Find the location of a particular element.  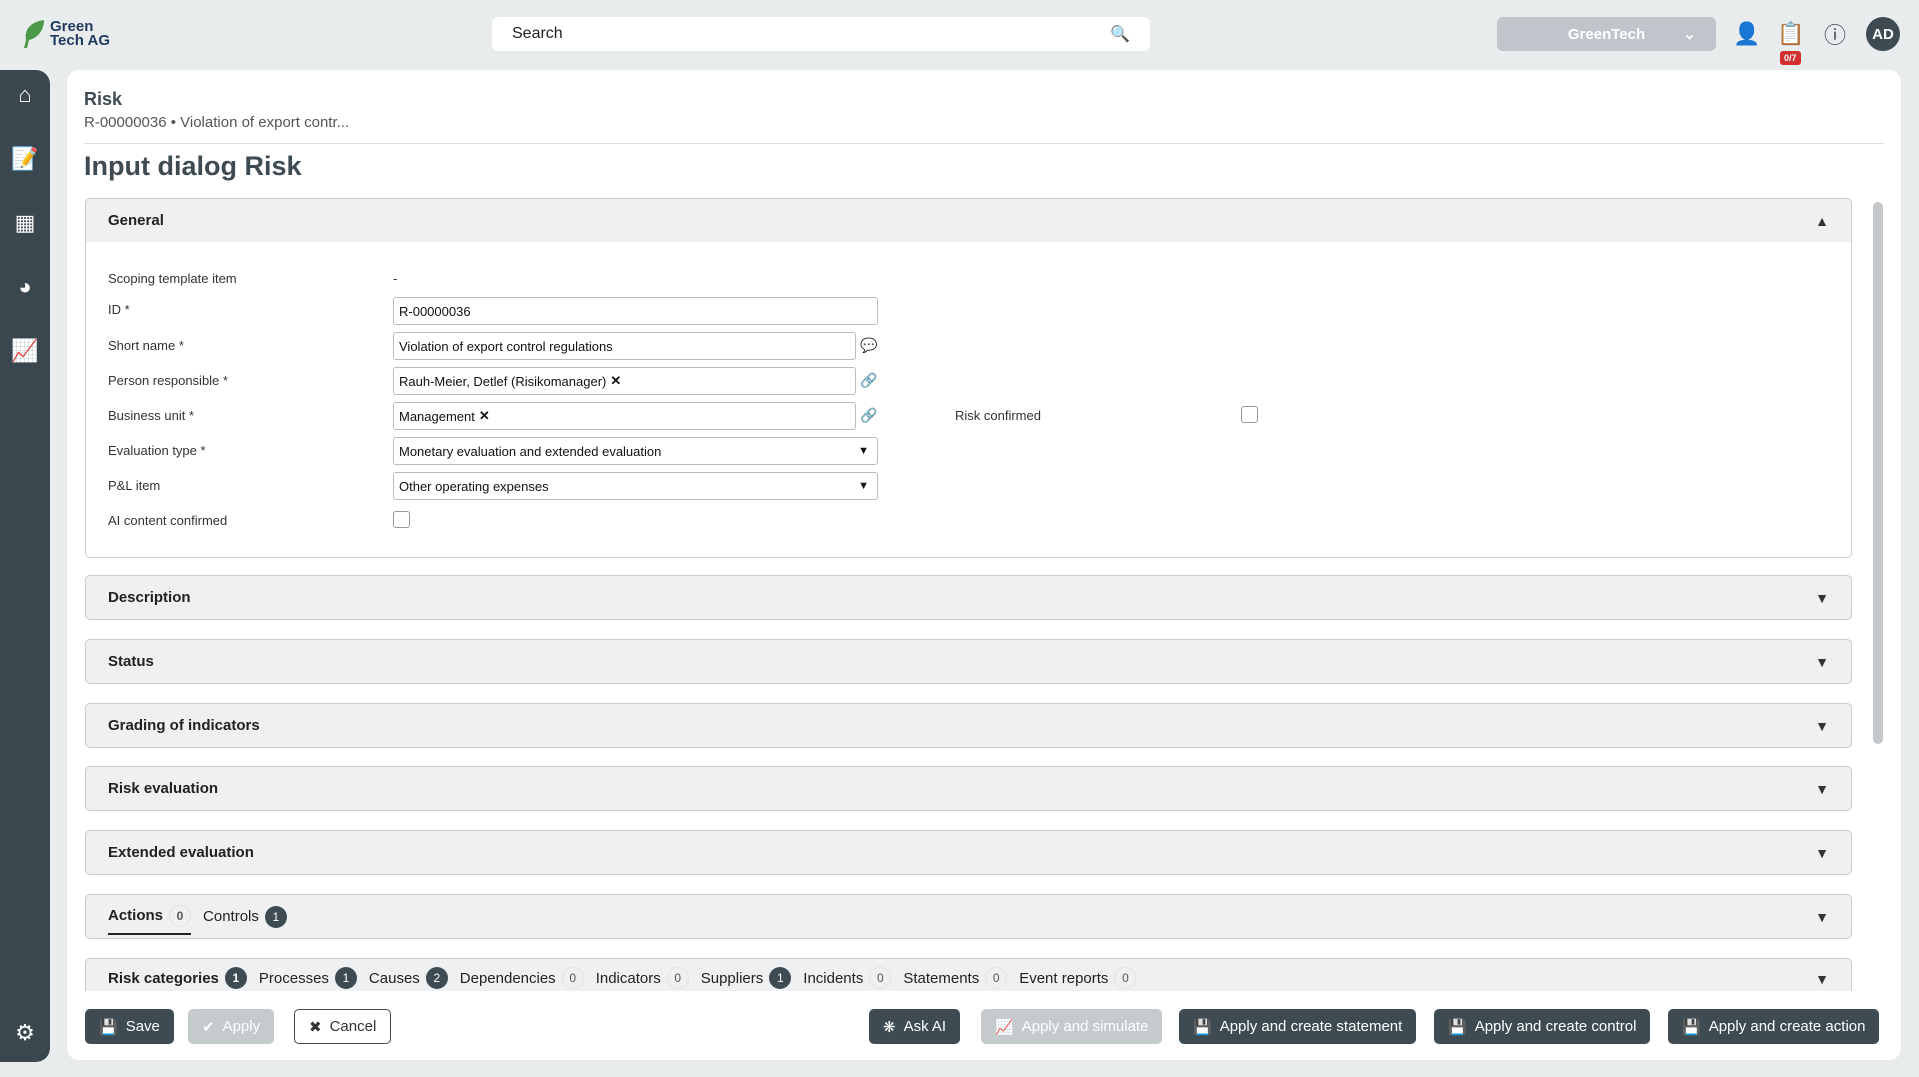

tenant-label: GreenTech is located at coordinates (1606, 34).